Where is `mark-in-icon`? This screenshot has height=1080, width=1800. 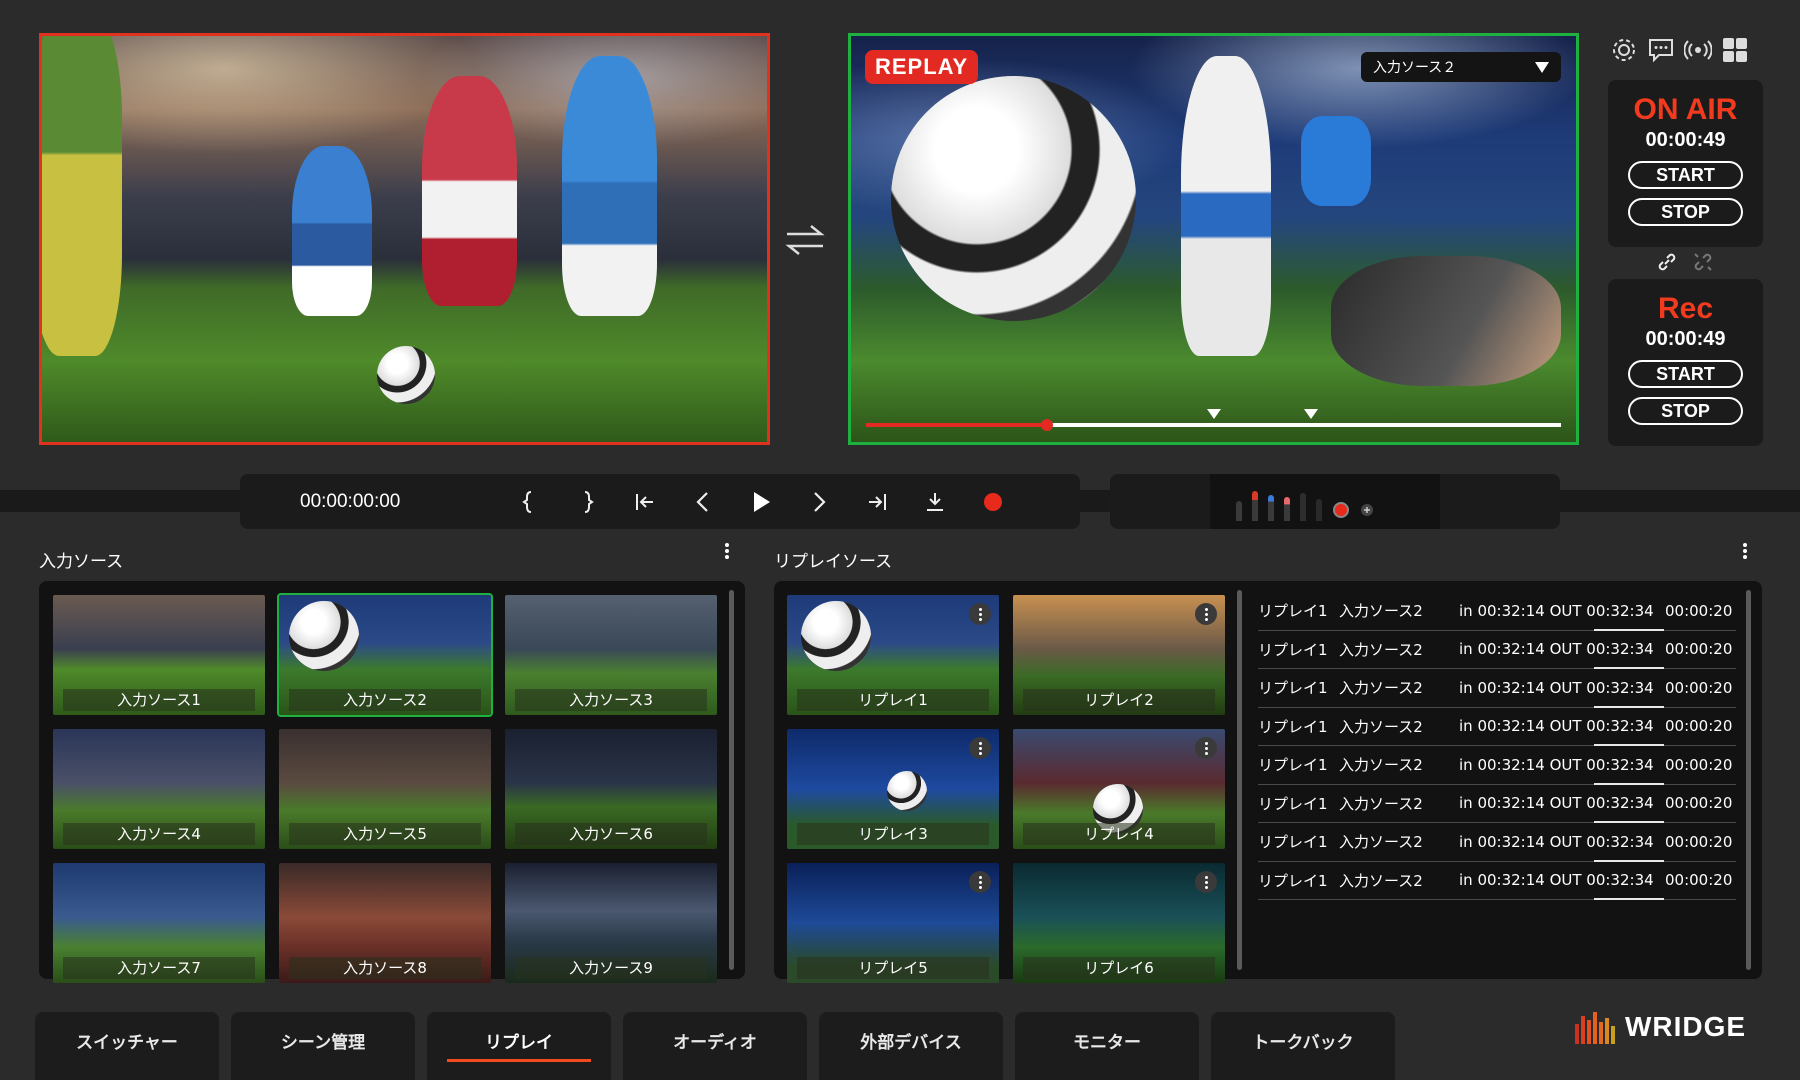 mark-in-icon is located at coordinates (529, 502).